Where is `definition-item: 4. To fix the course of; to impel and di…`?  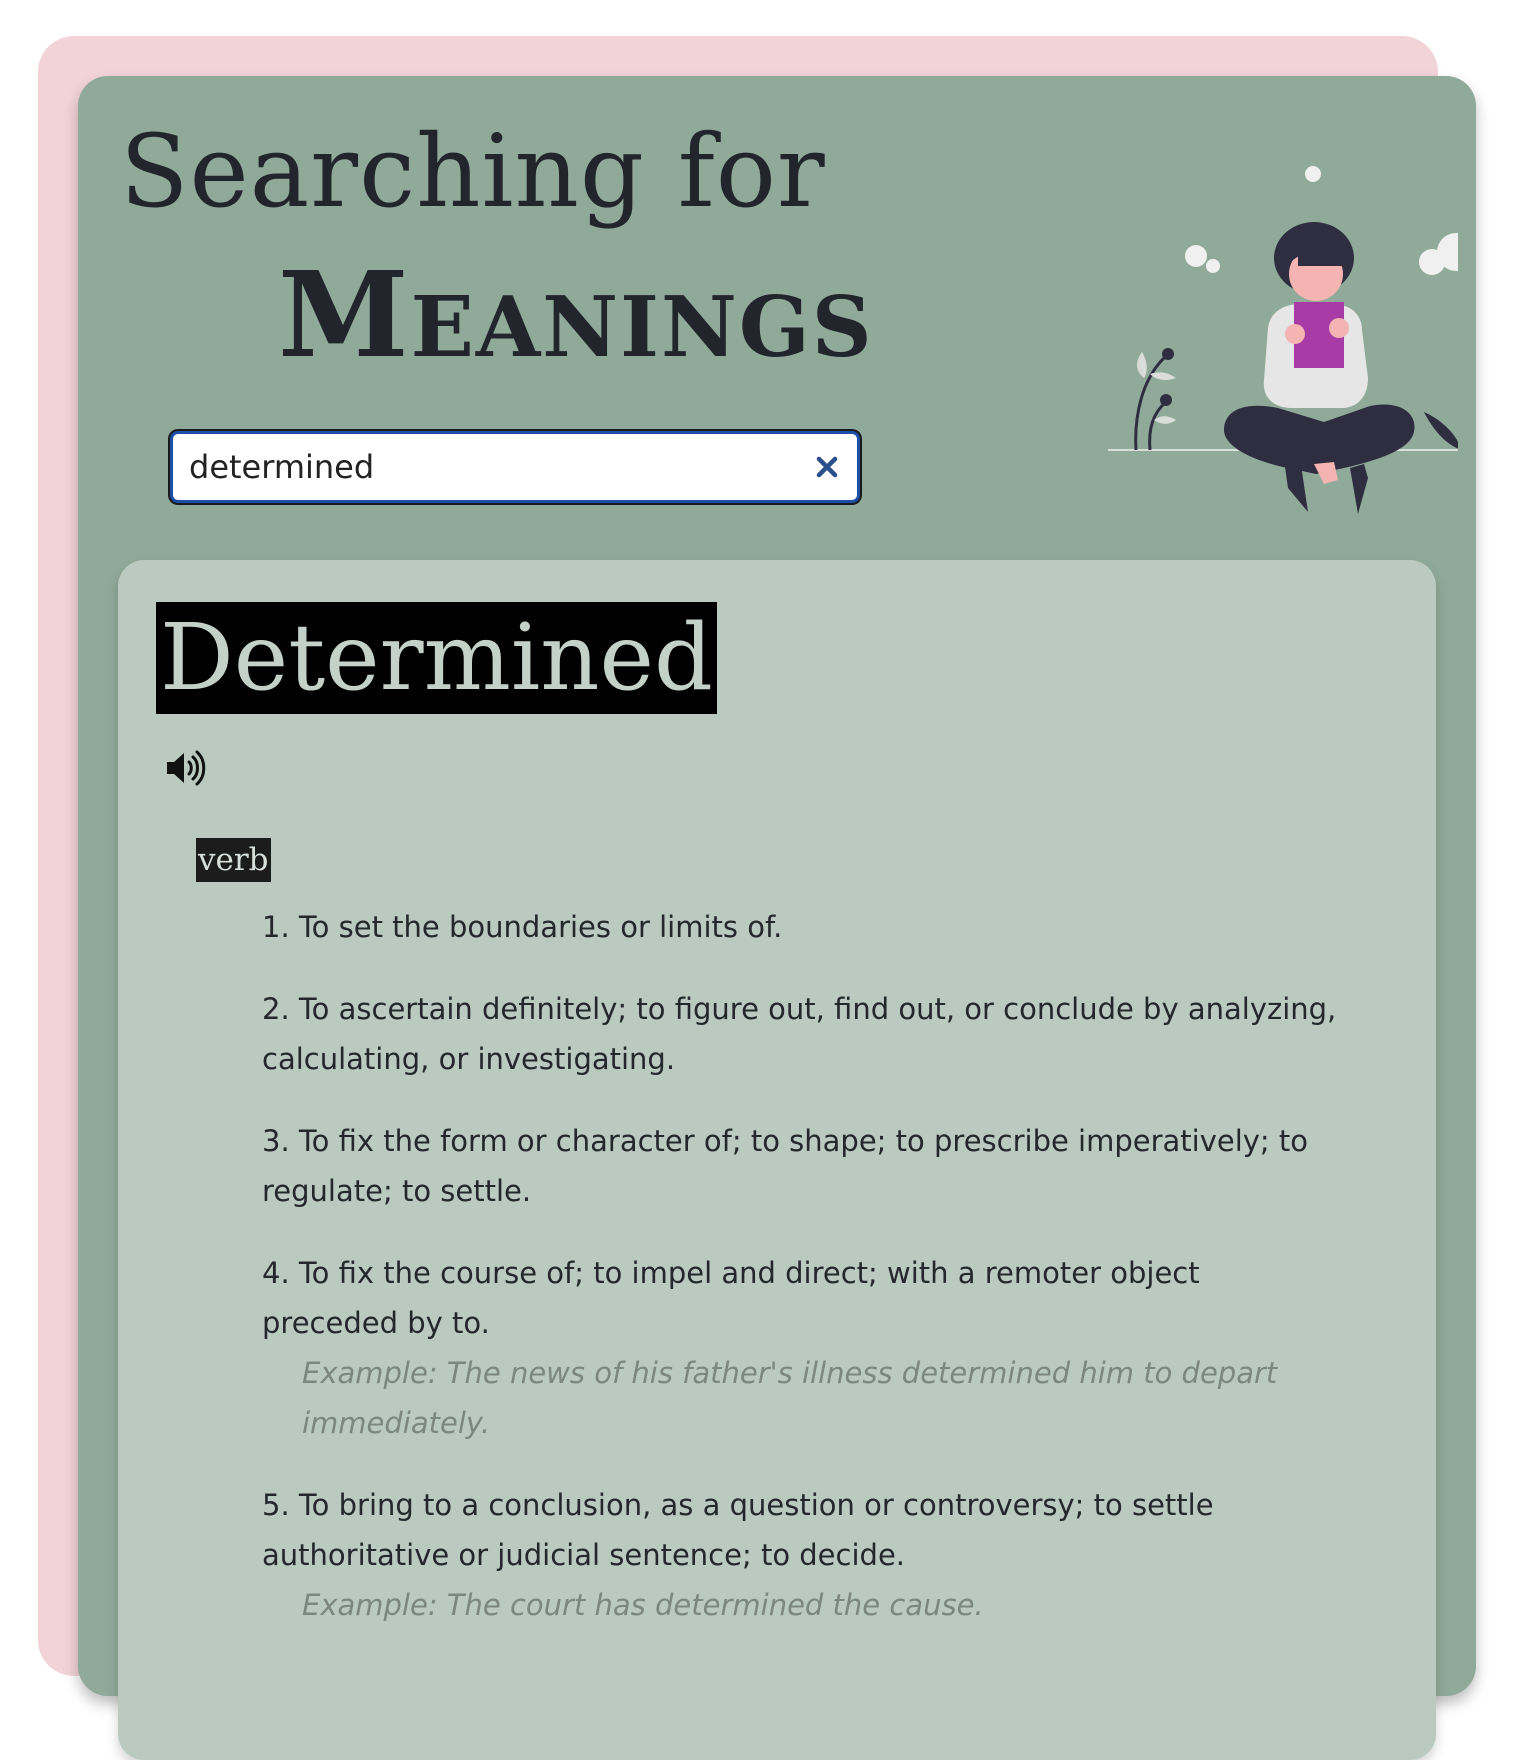 definition-item: 4. To fix the course of; to impel and di… is located at coordinates (802, 1348).